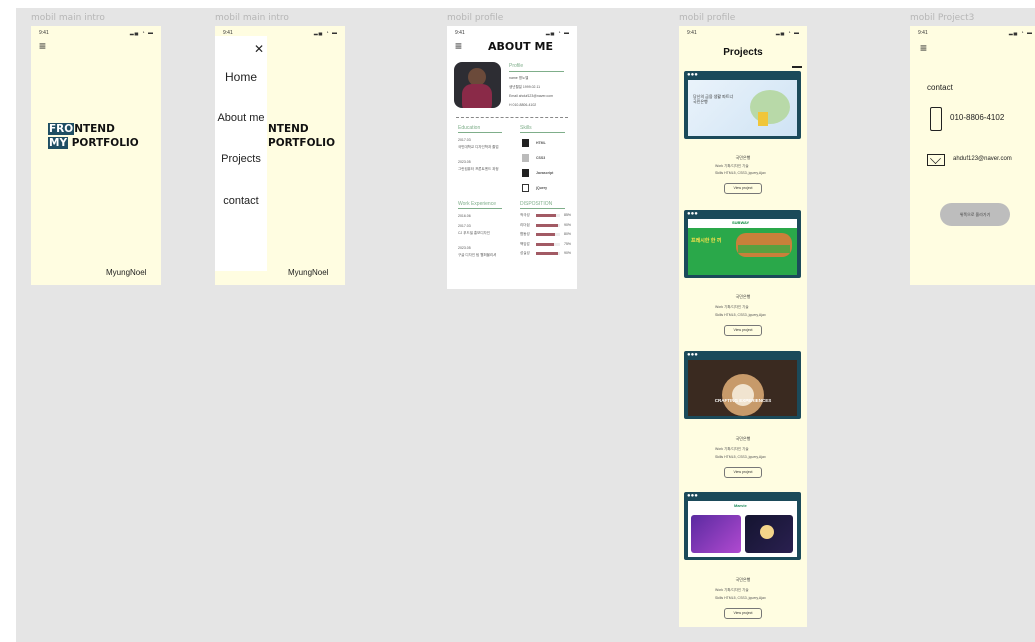 This screenshot has width=1035, height=642. I want to click on skill-label: HTML, so click(541, 143).